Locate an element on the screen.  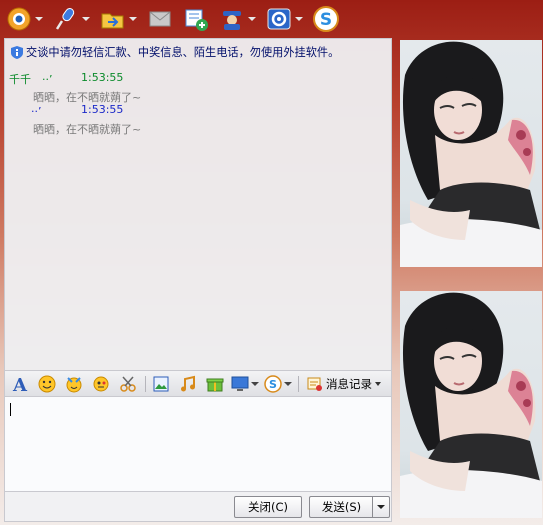
scissors-icon is located at coordinates (128, 384).